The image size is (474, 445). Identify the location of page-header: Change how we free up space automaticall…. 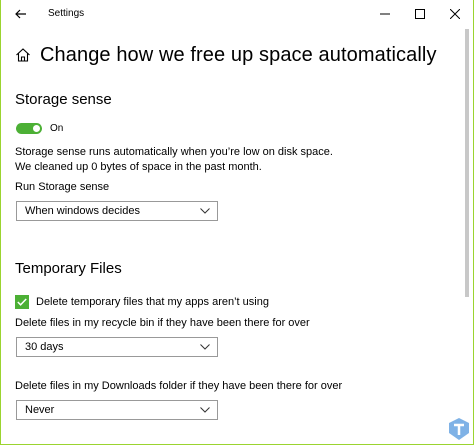
(226, 55).